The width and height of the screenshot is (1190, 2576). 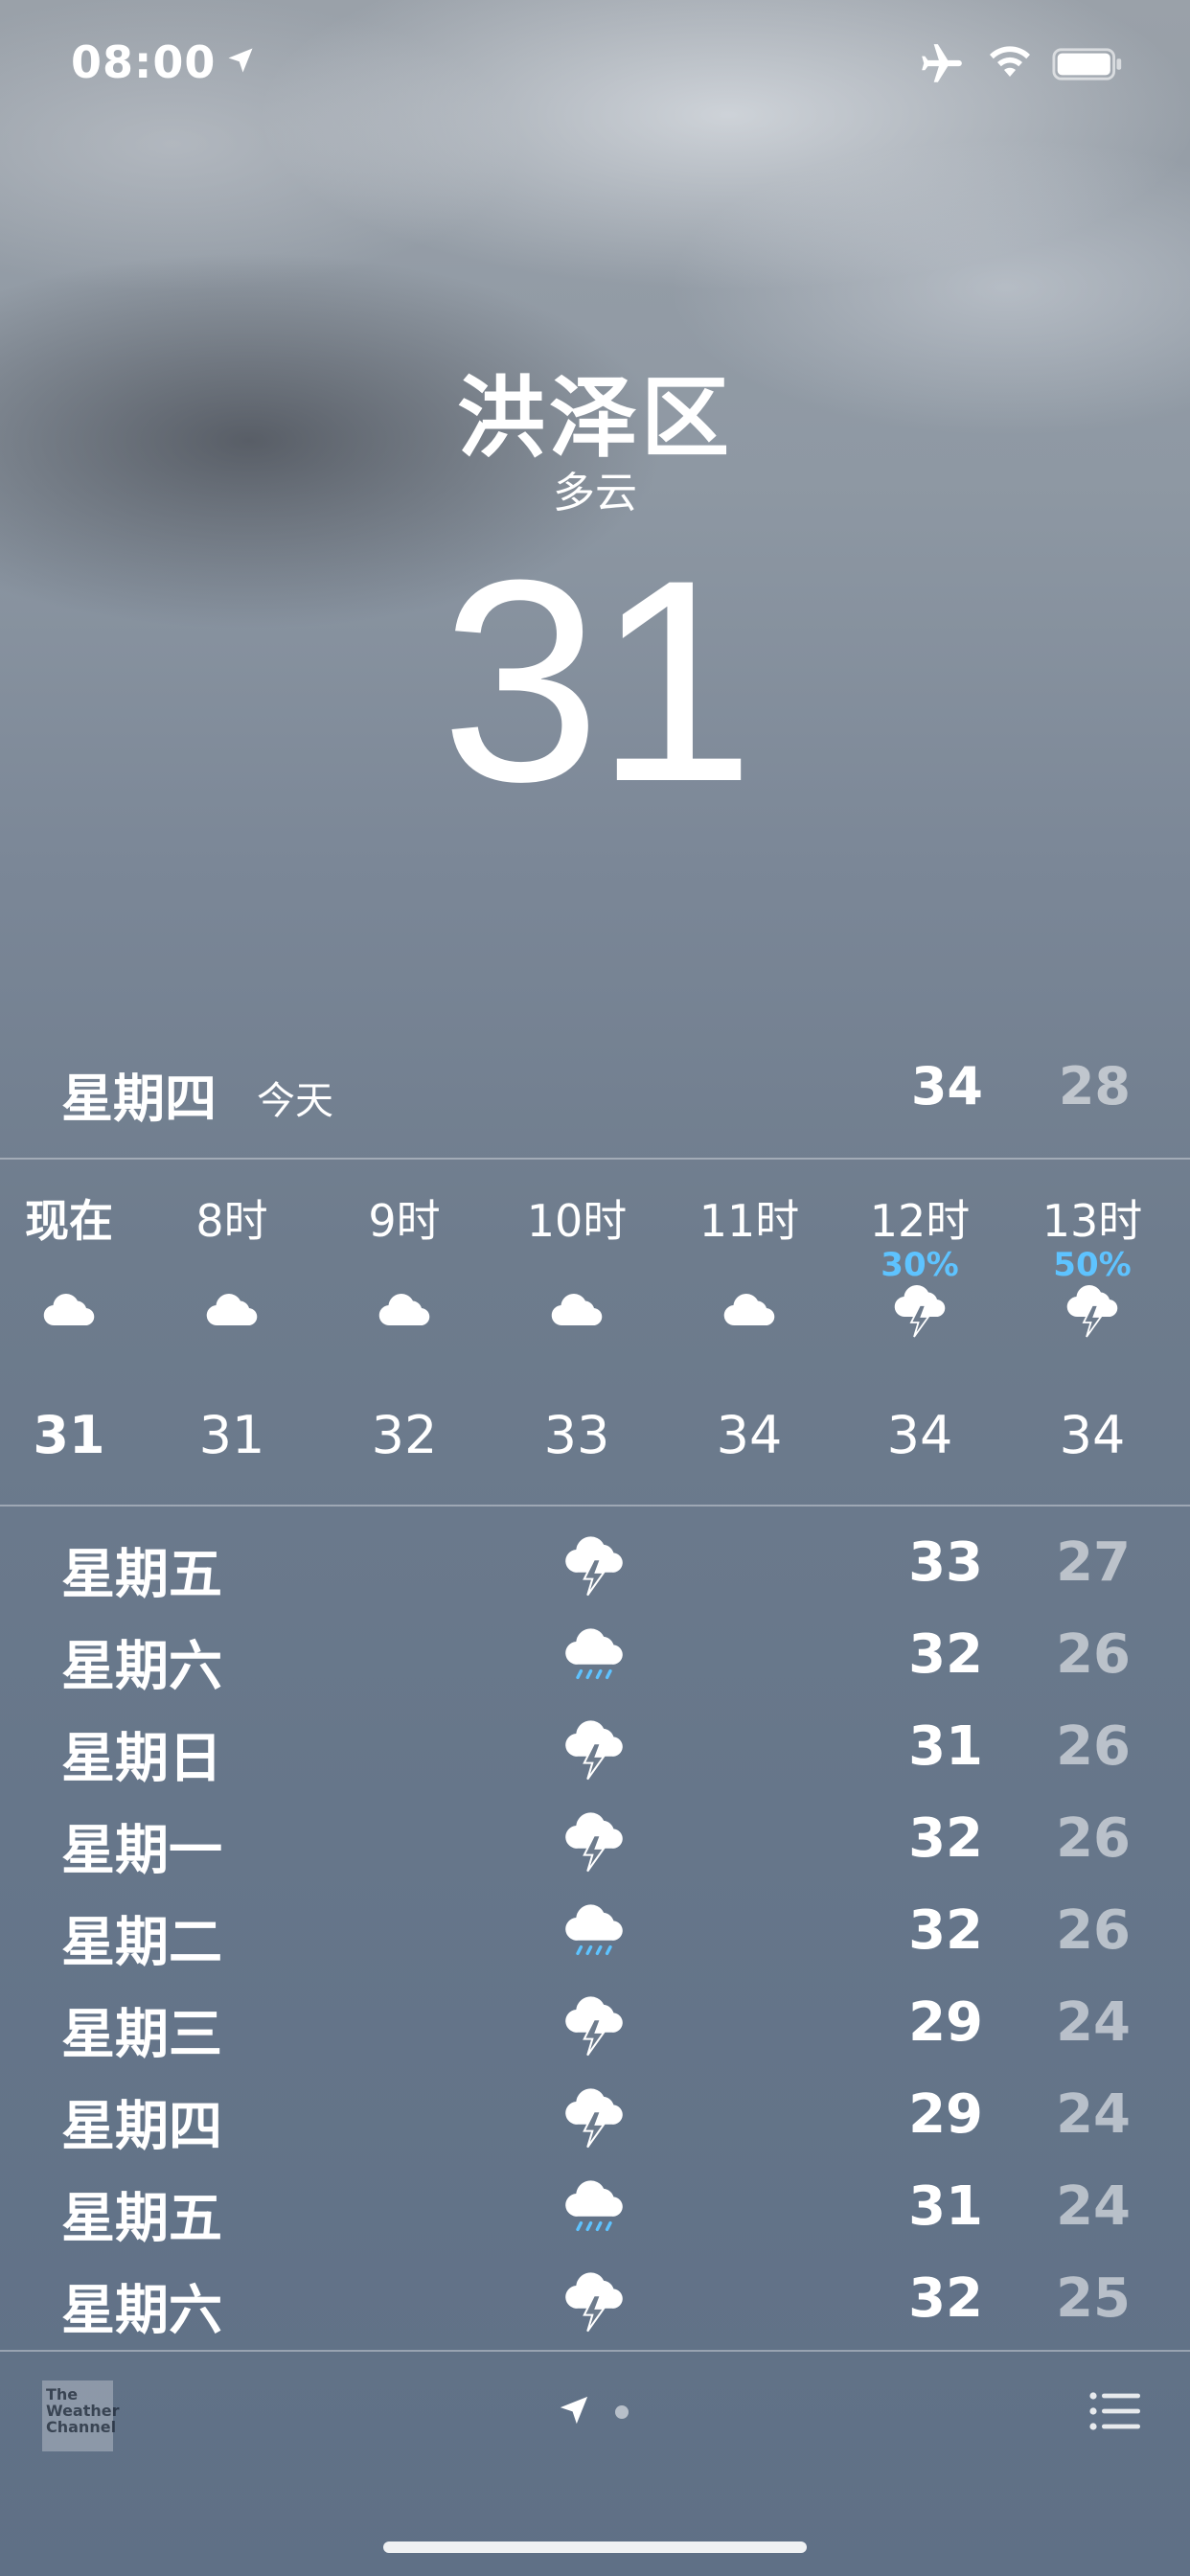 I want to click on hour-item: 10时 33, so click(x=577, y=1332).